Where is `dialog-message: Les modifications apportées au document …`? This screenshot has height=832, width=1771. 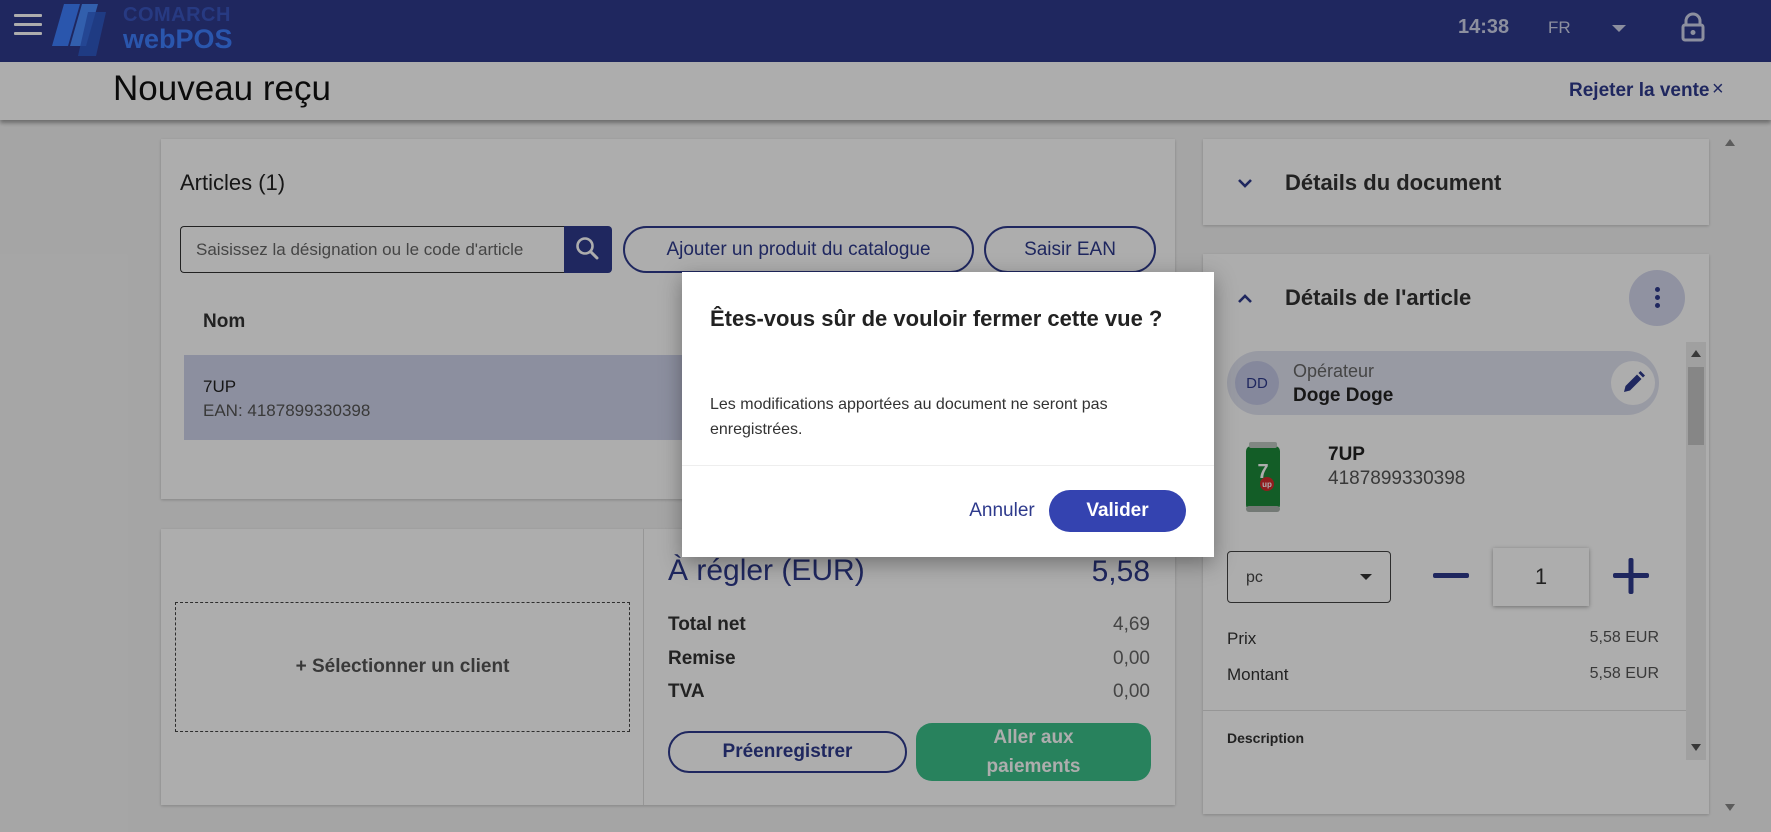
dialog-message: Les modifications apportées au document … is located at coordinates (909, 417).